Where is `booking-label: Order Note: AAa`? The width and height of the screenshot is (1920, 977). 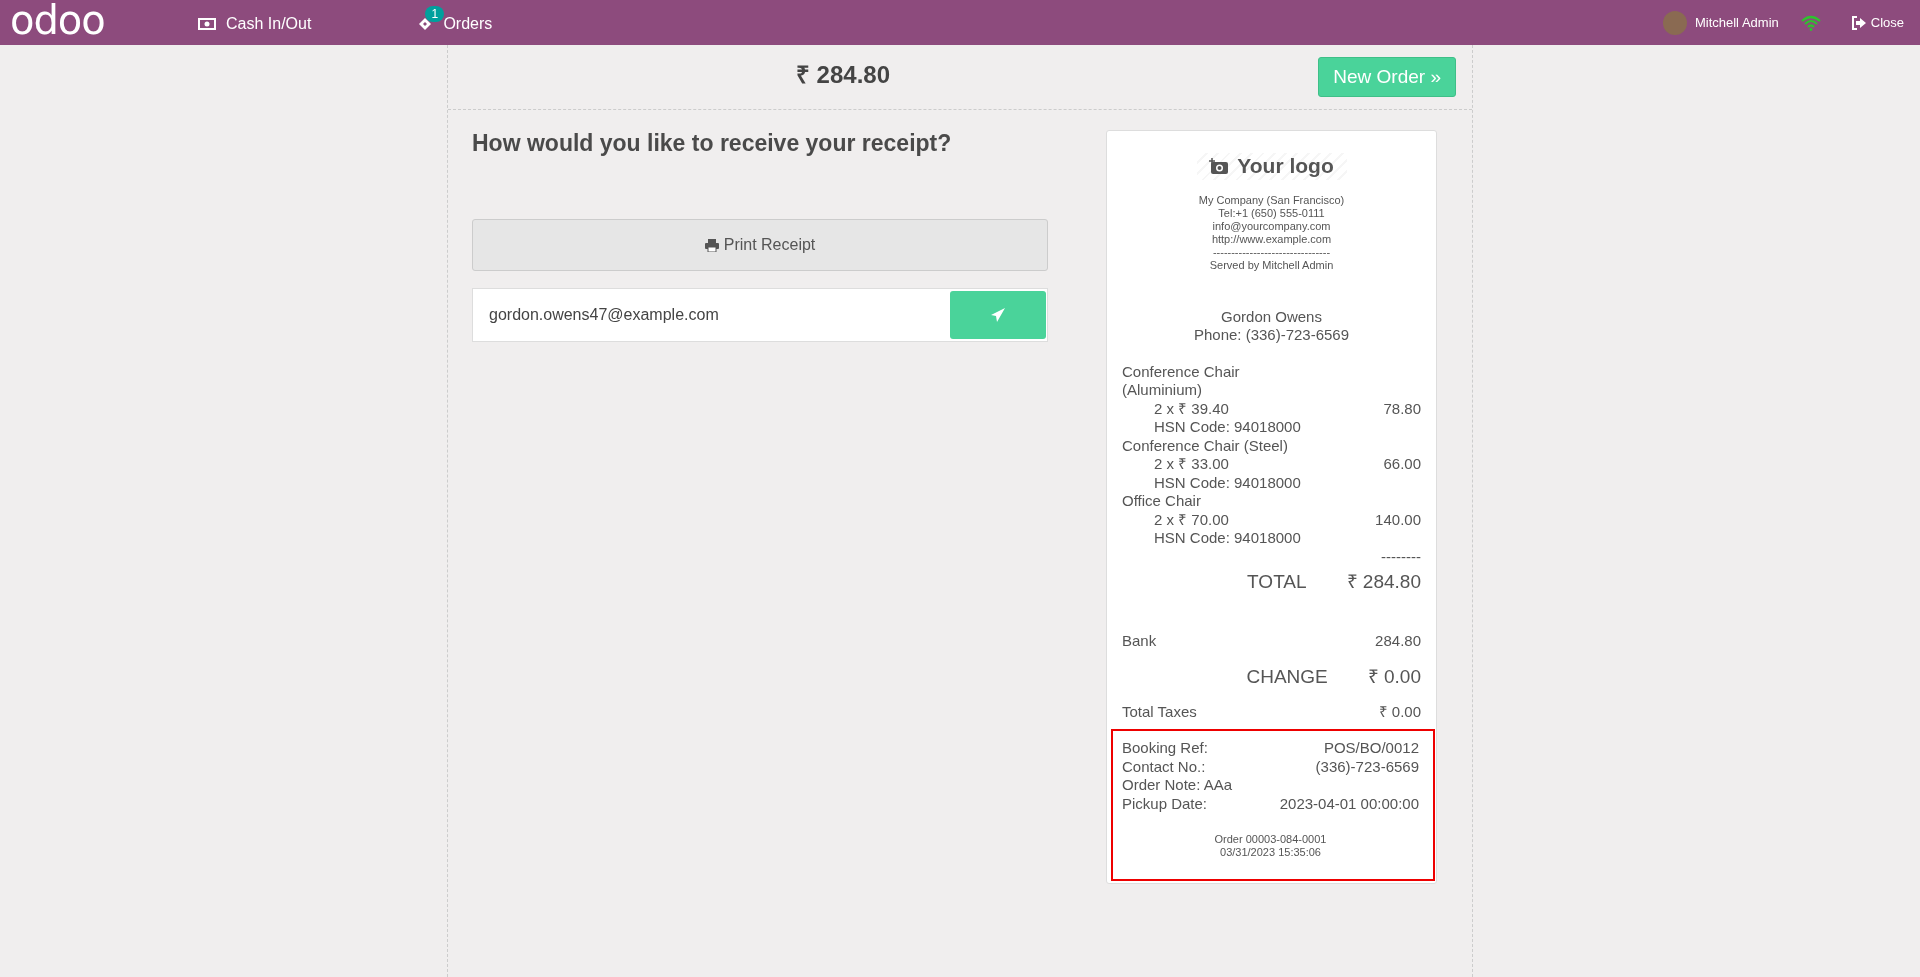 booking-label: Order Note: AAa is located at coordinates (1177, 785).